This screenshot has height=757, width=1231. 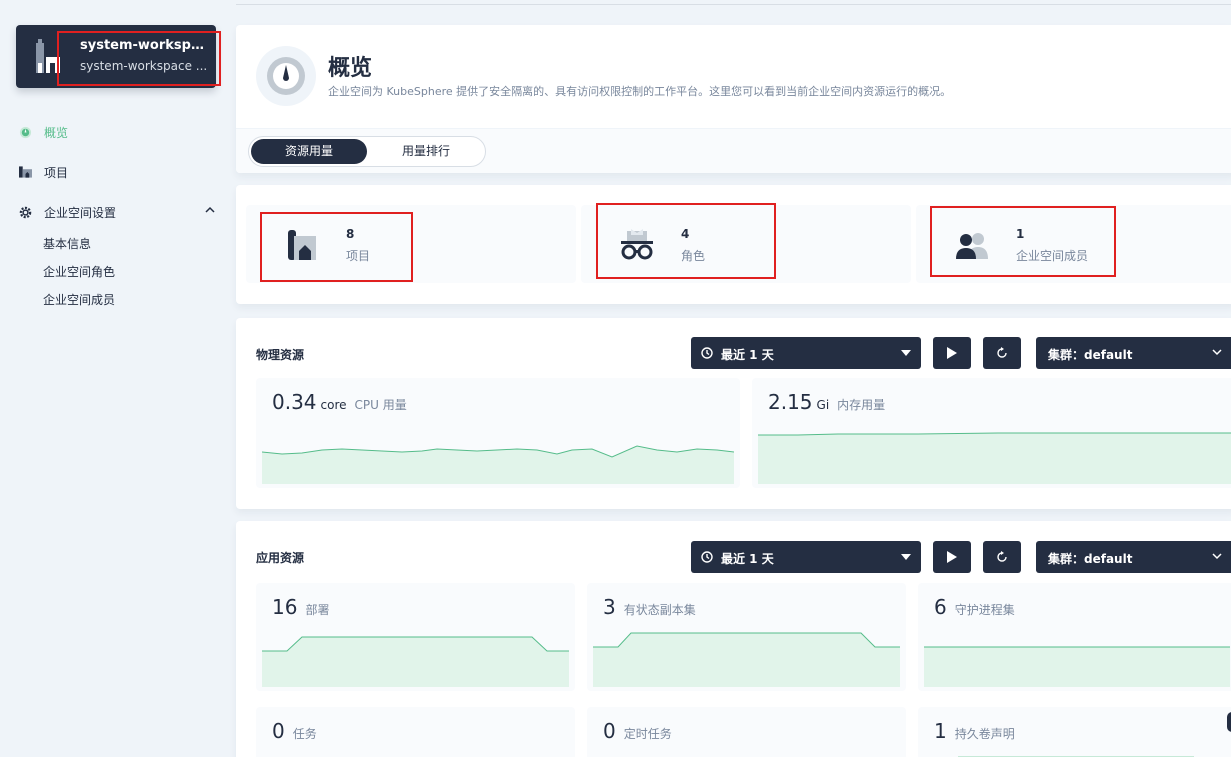 What do you see at coordinates (1023, 241) in the screenshot?
I see `stat-members-highlight` at bounding box center [1023, 241].